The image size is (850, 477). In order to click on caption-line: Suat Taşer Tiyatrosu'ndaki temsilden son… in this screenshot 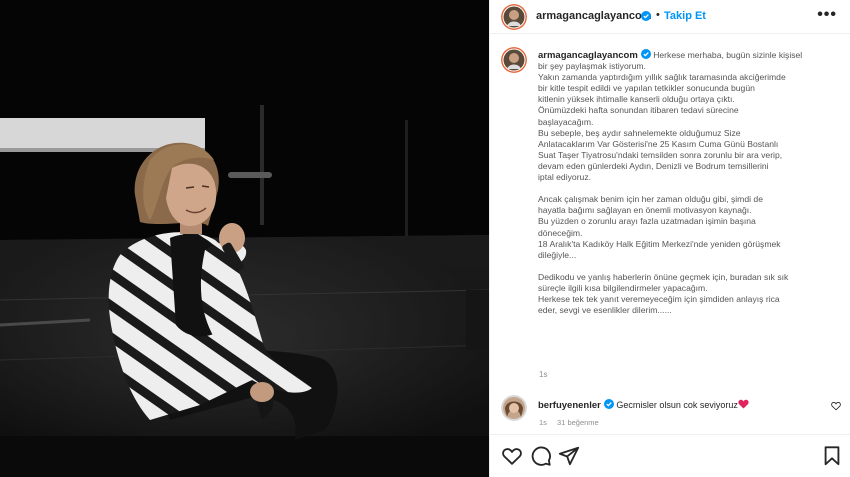, I will do `click(660, 154)`.